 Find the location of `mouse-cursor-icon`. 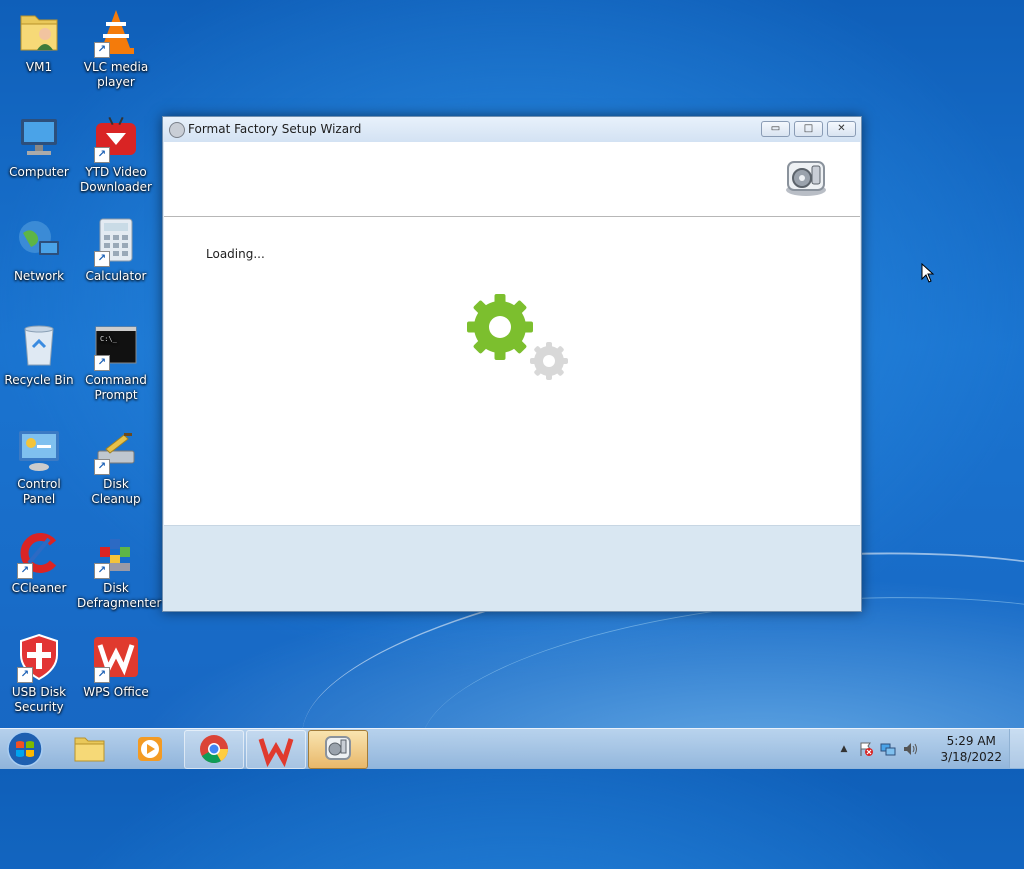

mouse-cursor-icon is located at coordinates (928, 272).